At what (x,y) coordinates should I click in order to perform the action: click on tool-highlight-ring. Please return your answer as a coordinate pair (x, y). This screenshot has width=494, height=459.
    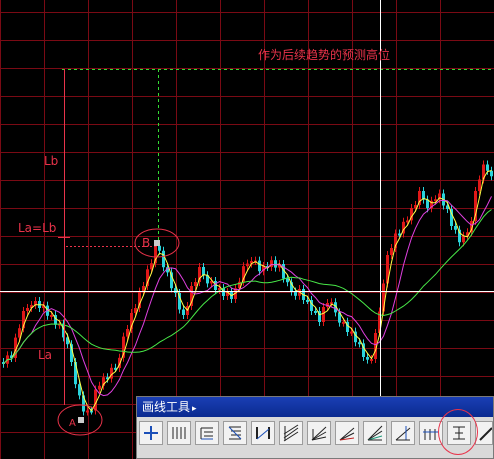
    Looking at the image, I should click on (458, 432).